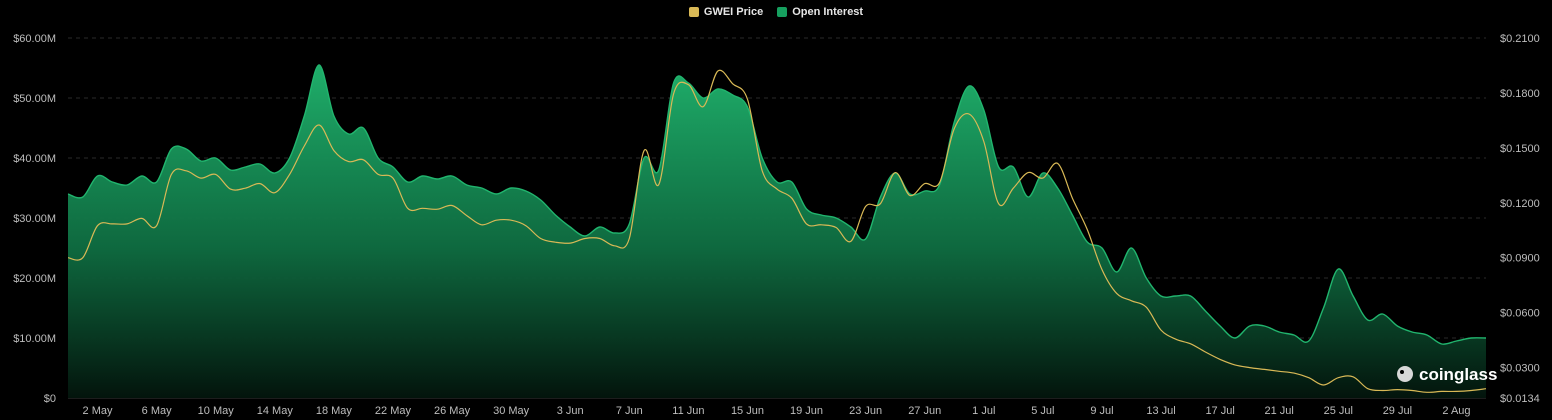 This screenshot has width=1552, height=420. I want to click on x-axis-tick-label: 1 Jul, so click(983, 411).